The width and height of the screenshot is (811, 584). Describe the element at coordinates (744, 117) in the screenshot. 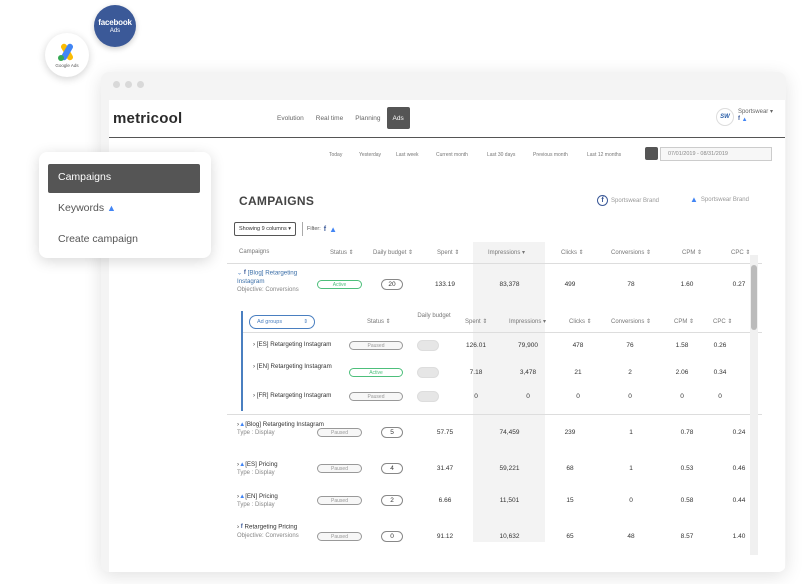

I see `brand-selector: SW Sportswear ▾ f ▲` at that location.